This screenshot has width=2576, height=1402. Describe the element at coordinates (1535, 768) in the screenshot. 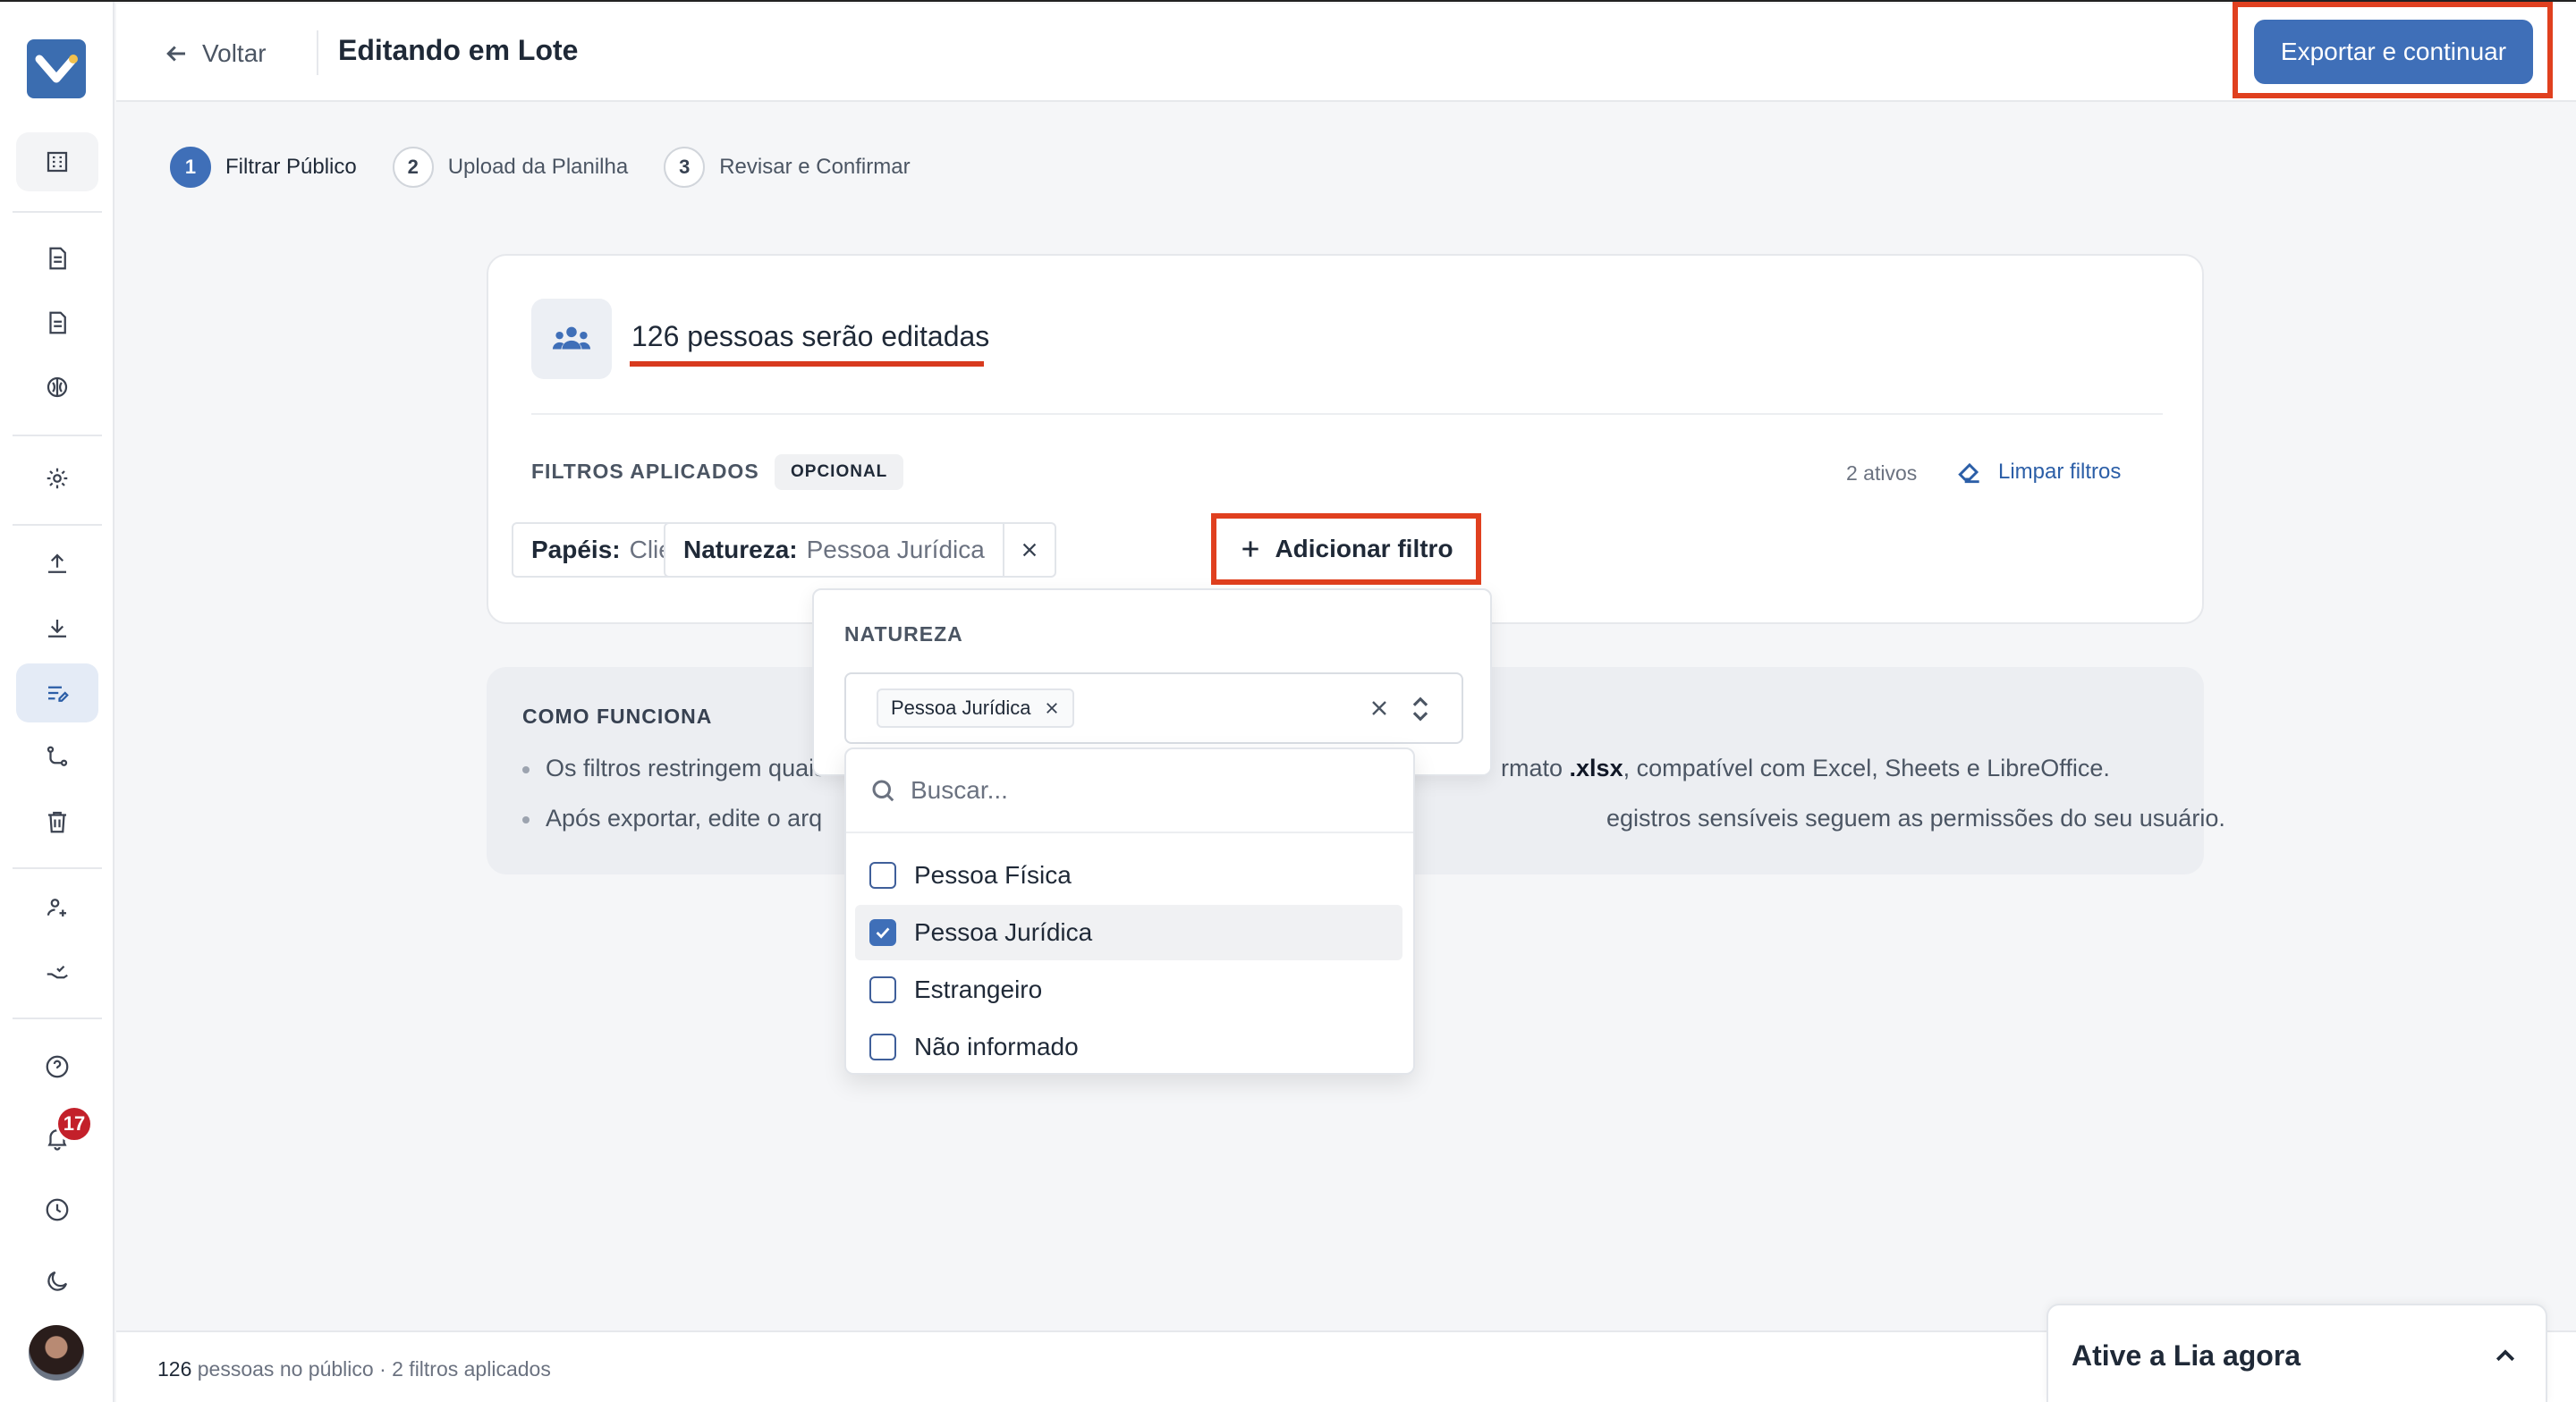

I see `text: rmato` at that location.